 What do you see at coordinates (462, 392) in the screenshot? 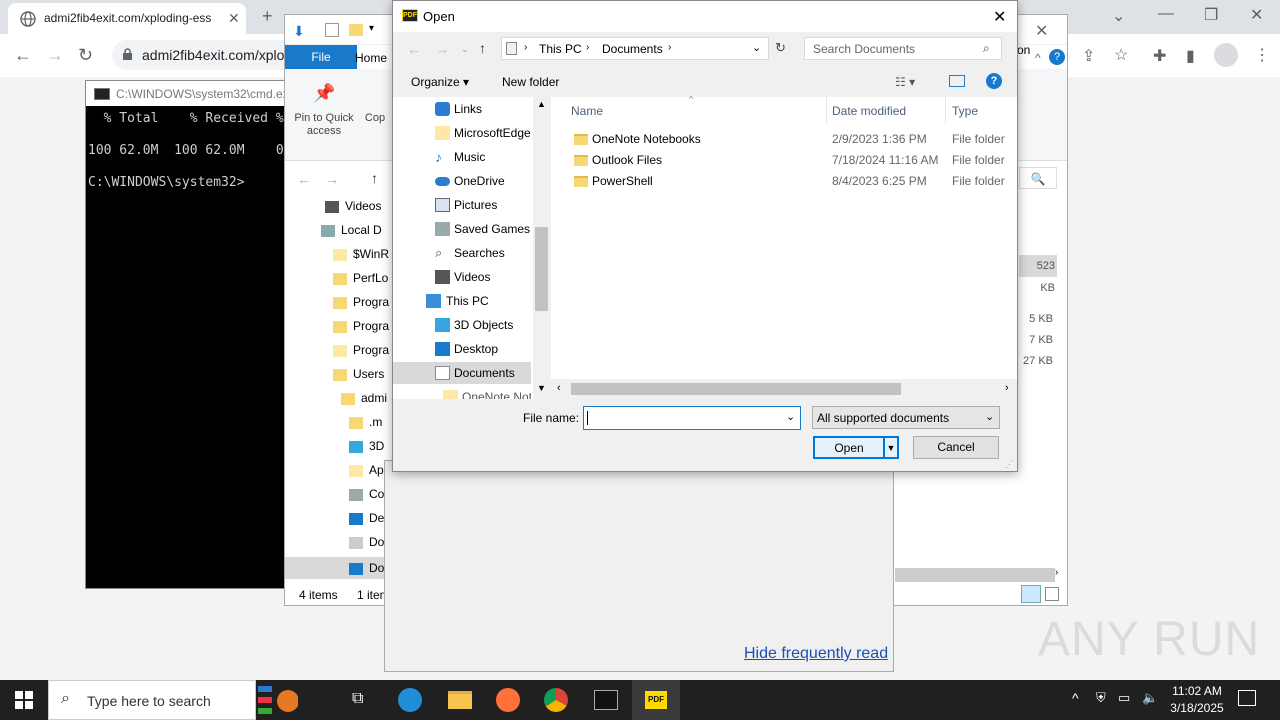
I see `nav-item-onenote: OneNote Not` at bounding box center [462, 392].